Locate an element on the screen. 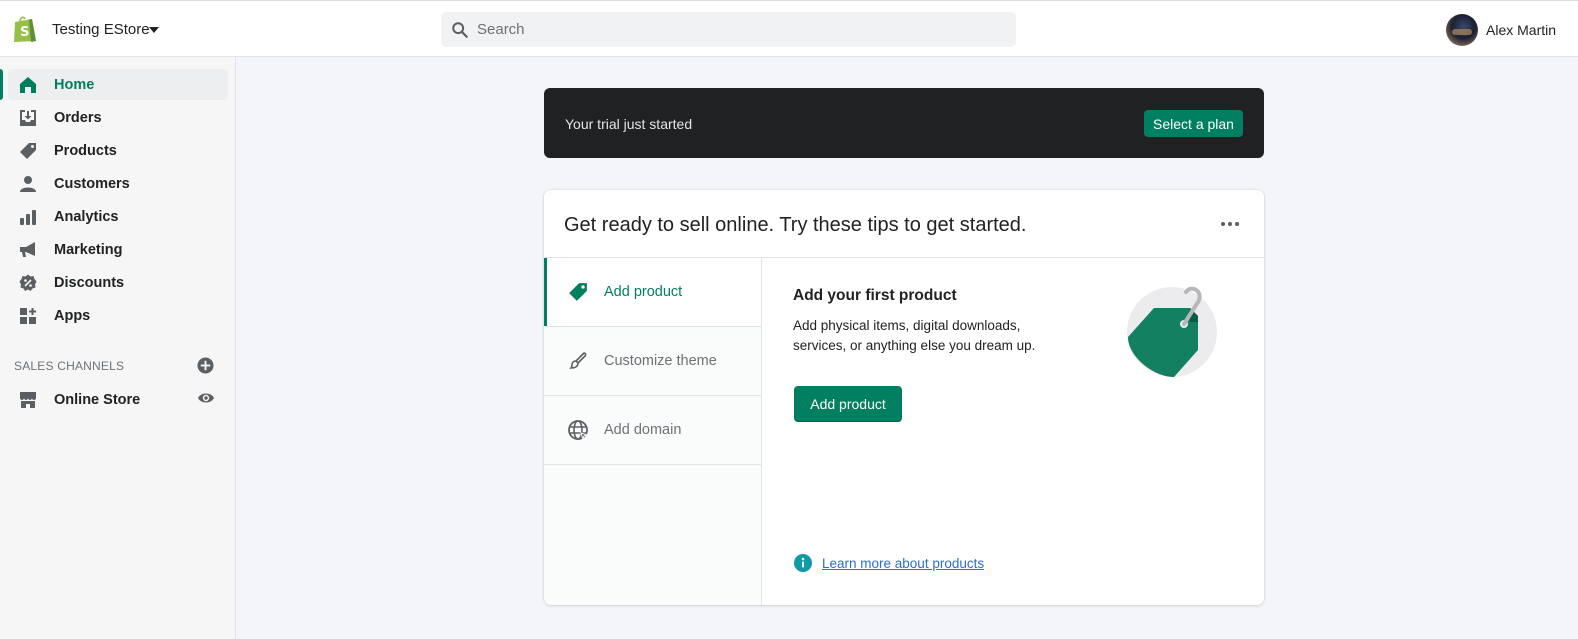 The height and width of the screenshot is (639, 1578). paintbrush-icon is located at coordinates (578, 361).